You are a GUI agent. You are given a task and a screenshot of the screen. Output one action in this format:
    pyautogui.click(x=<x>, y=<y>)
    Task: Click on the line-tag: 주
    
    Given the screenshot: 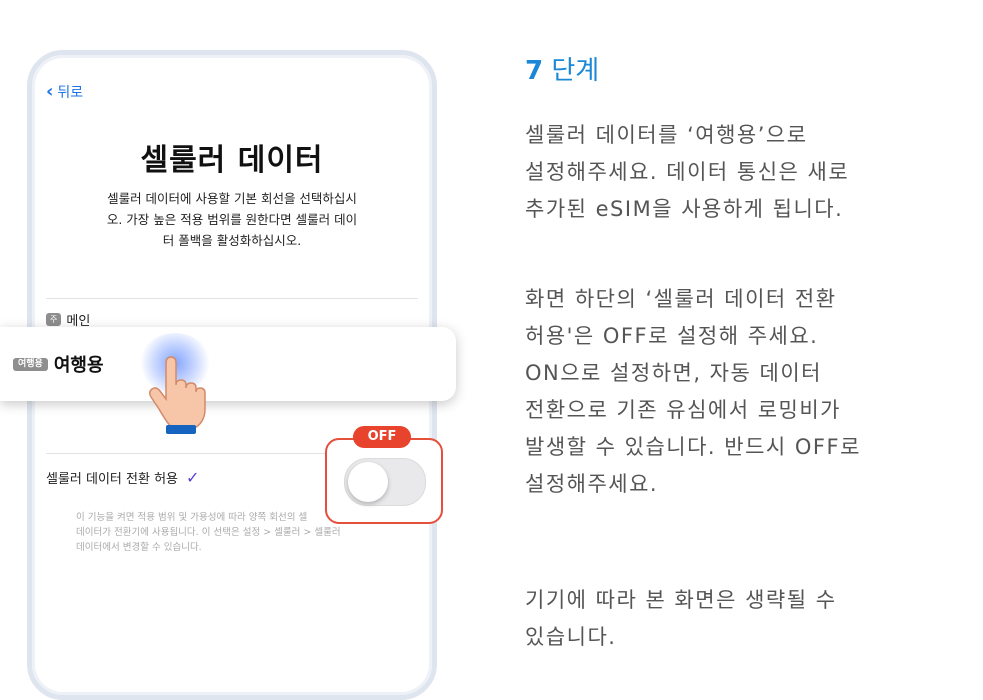 What is the action you would take?
    pyautogui.click(x=54, y=319)
    